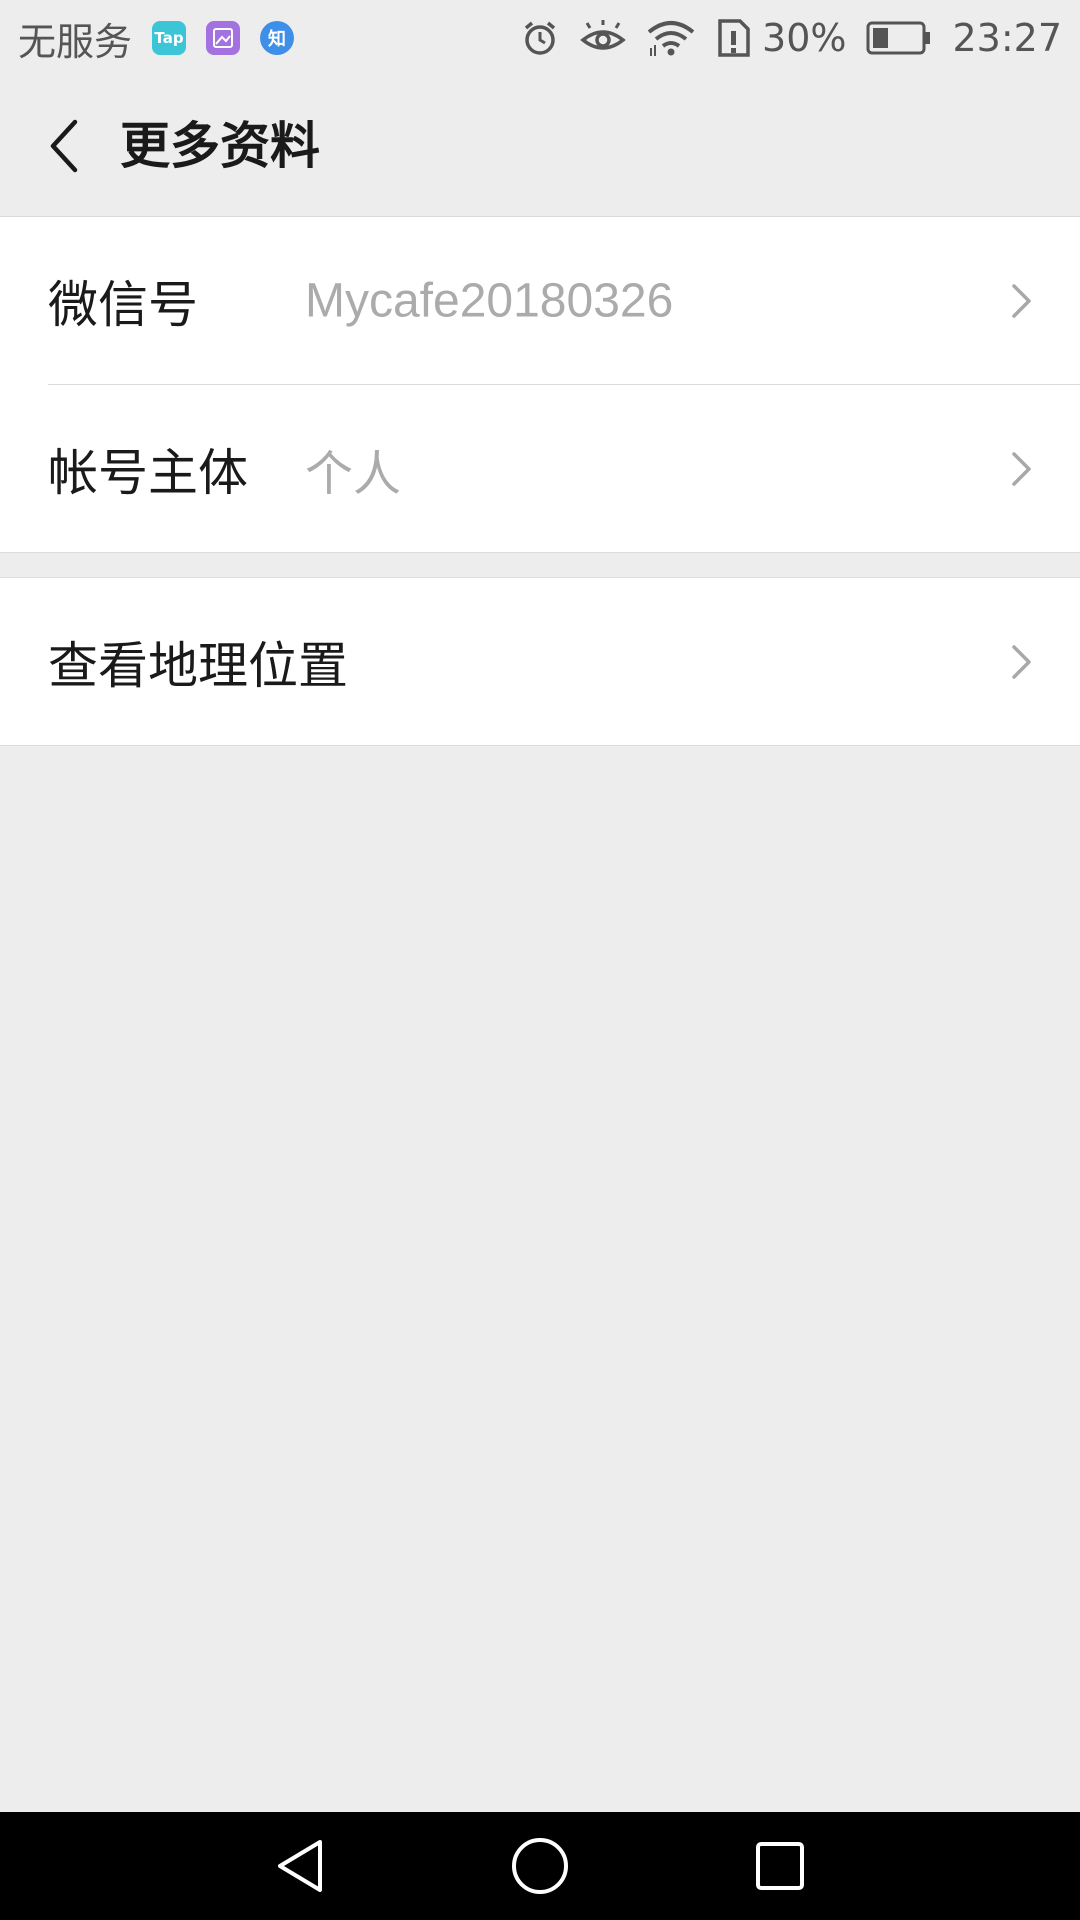 This screenshot has height=1920, width=1080. I want to click on nav-back-button, so click(300, 1866).